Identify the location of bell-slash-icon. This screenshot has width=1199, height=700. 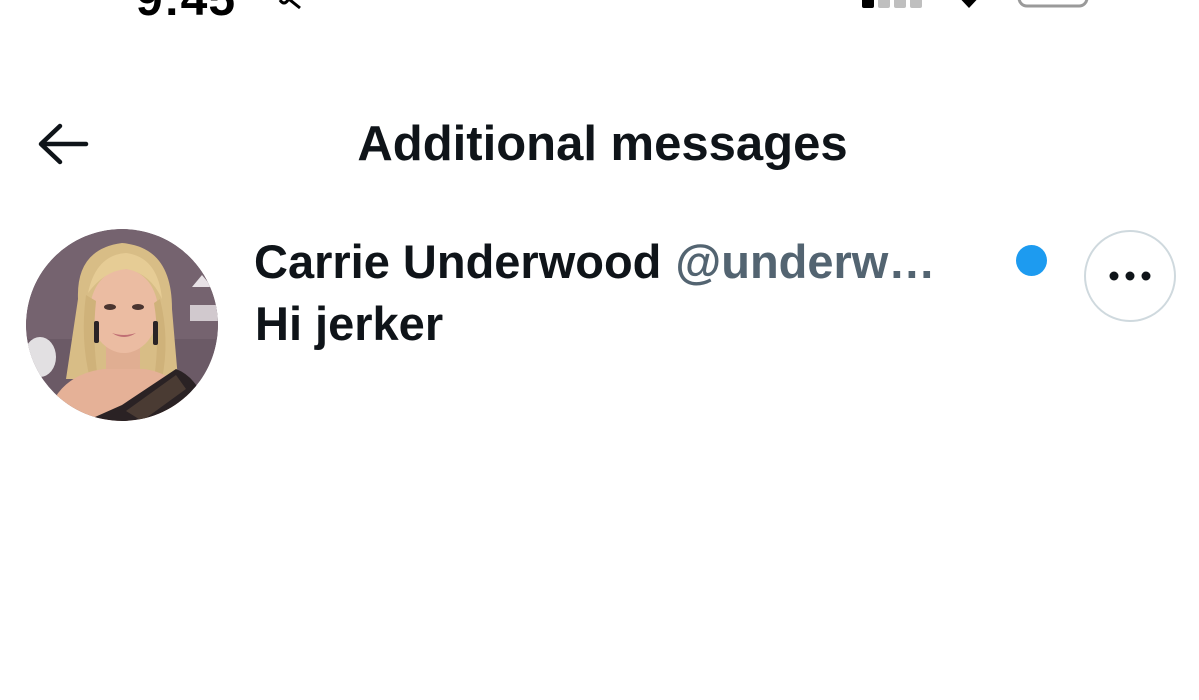
(289, 5).